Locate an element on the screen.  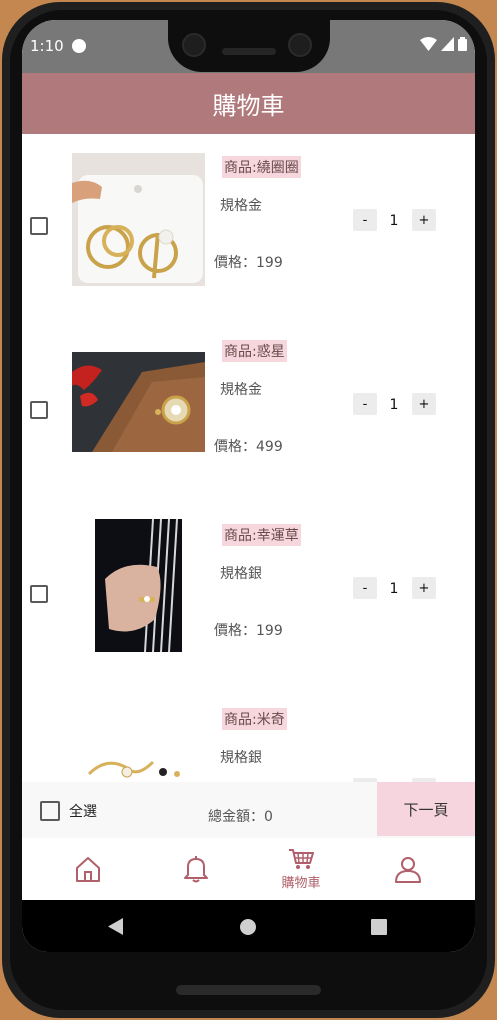
product-name: 商品:繞圈圈 is located at coordinates (261, 167).